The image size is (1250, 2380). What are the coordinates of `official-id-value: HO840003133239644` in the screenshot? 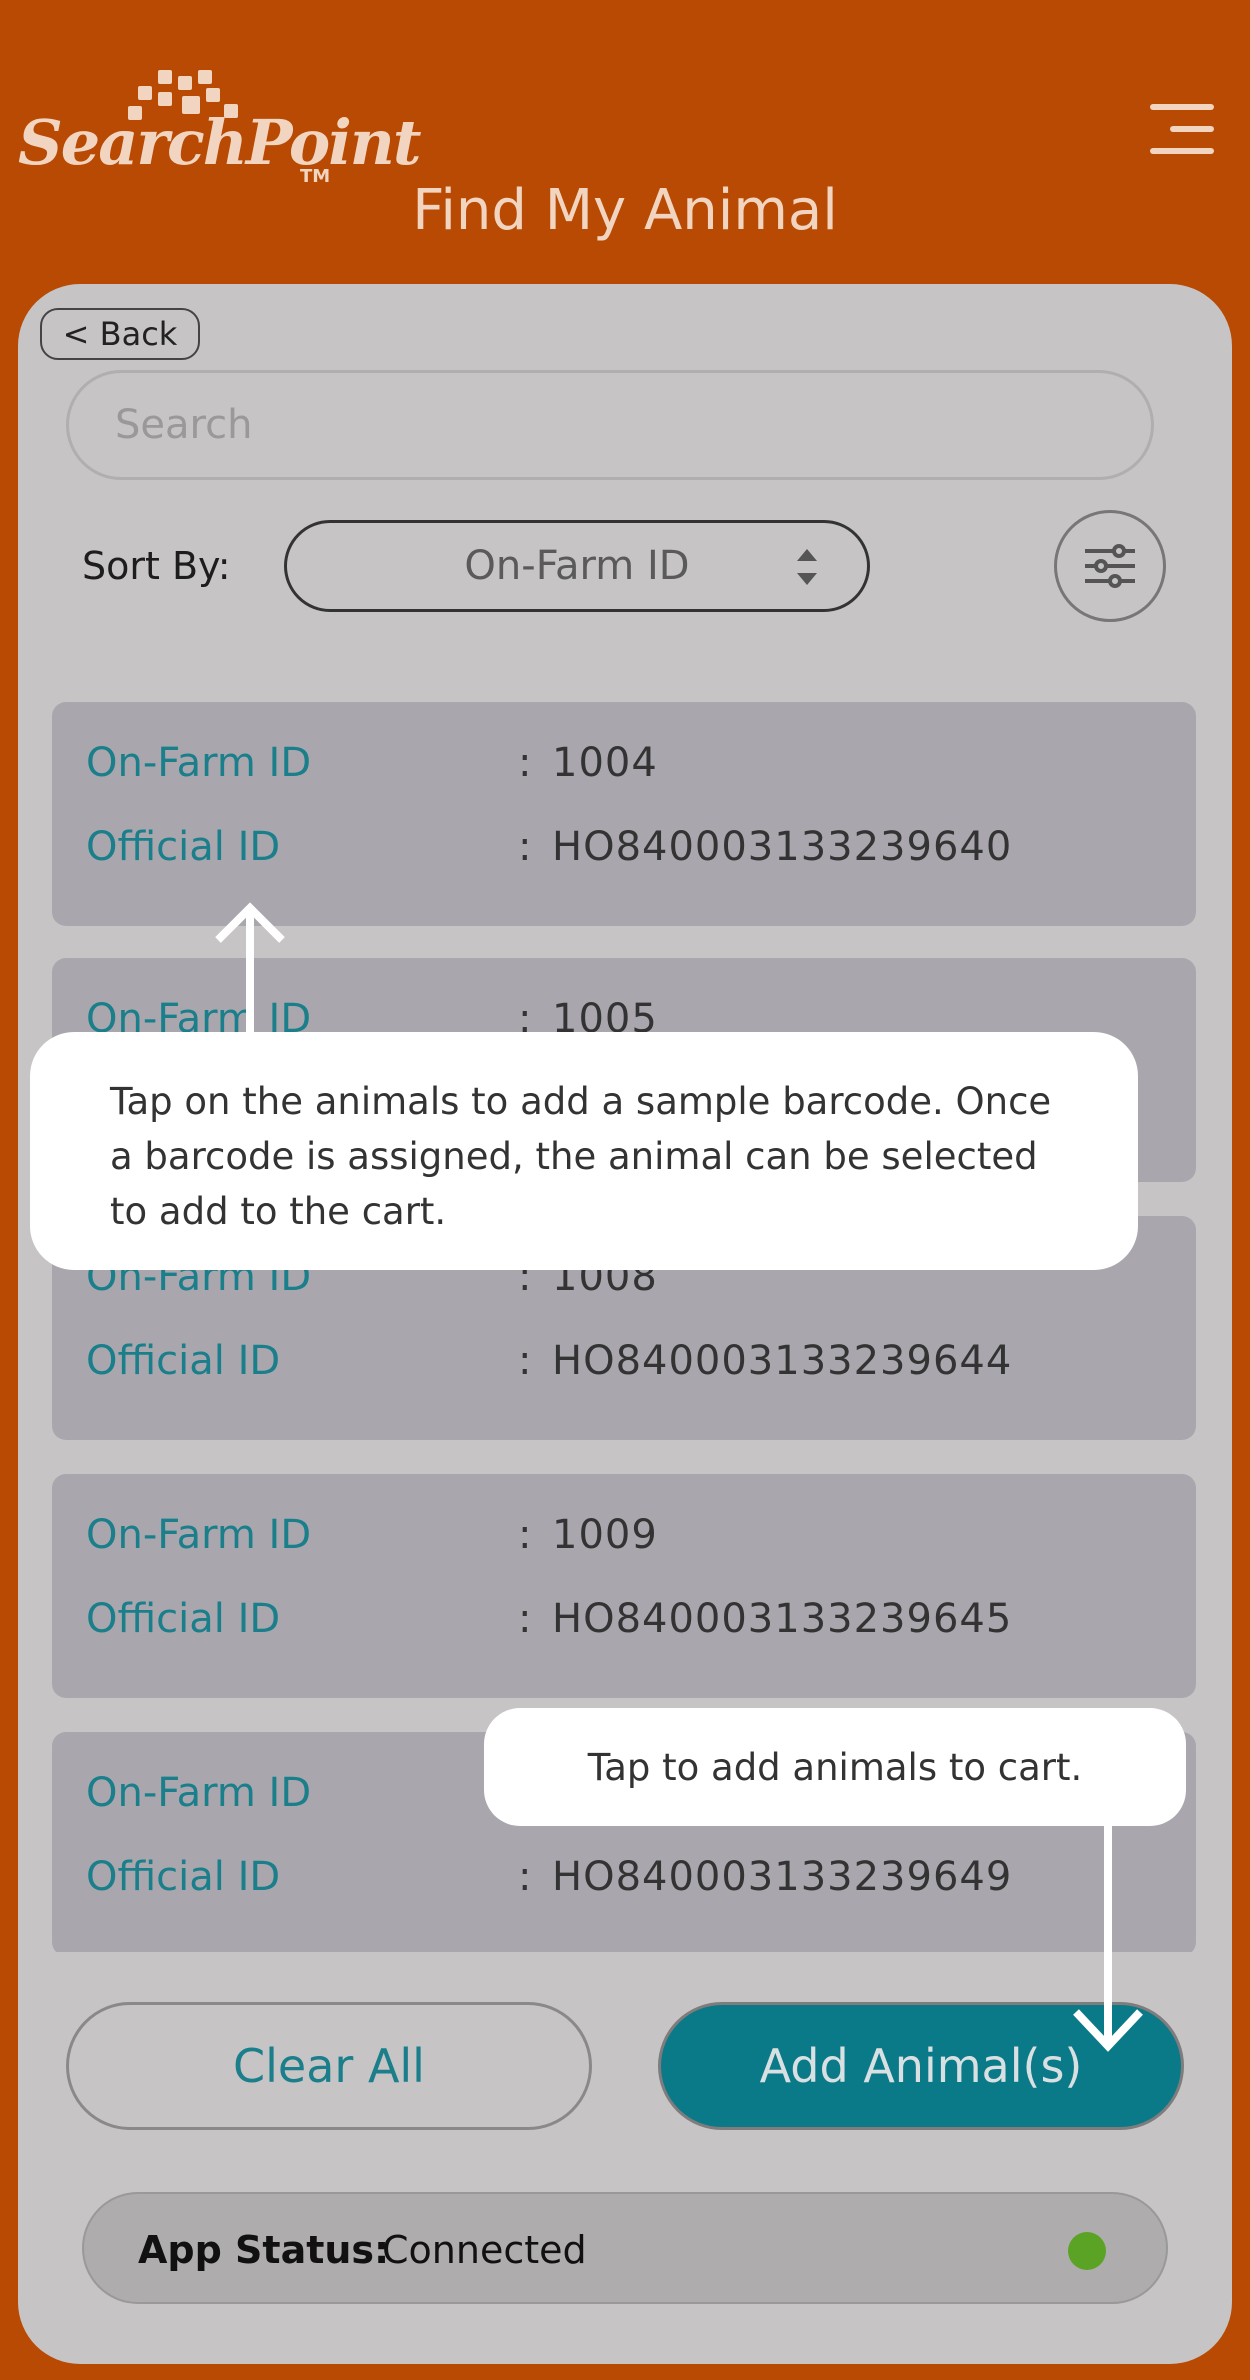 It's located at (782, 1361).